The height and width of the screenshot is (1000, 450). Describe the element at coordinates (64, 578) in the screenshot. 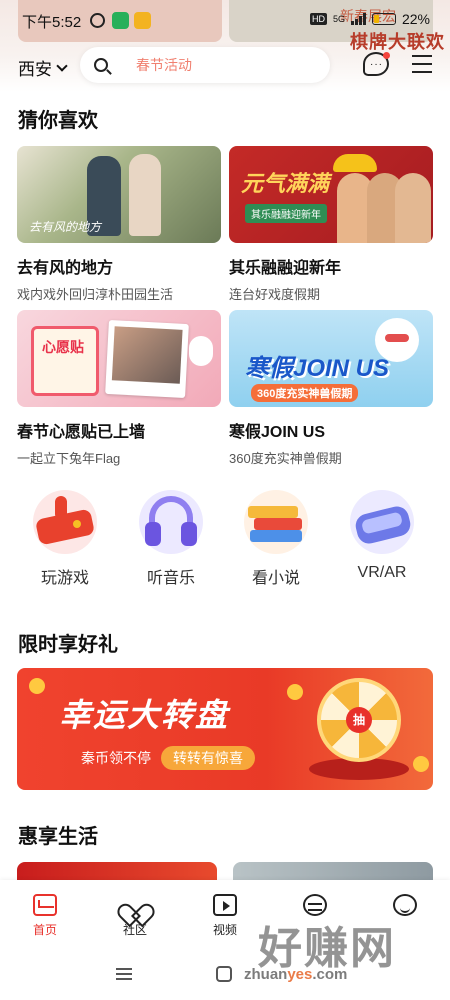

I see `feature-label: 玩游戏` at that location.